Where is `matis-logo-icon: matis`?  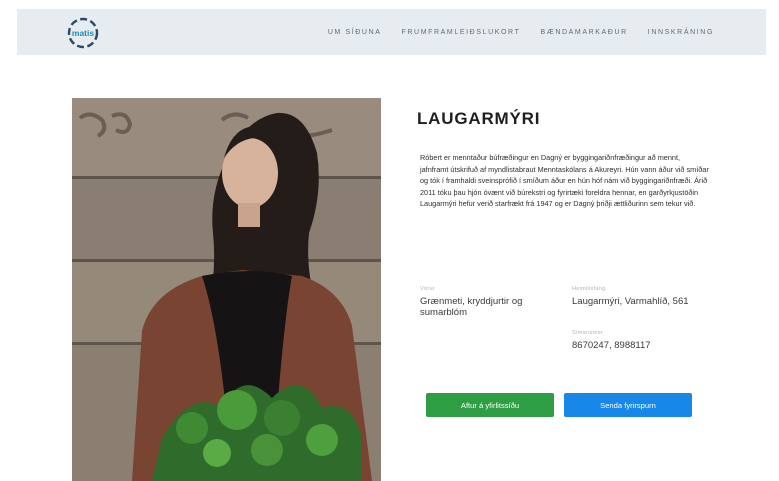
matis-logo-icon: matis is located at coordinates (83, 33).